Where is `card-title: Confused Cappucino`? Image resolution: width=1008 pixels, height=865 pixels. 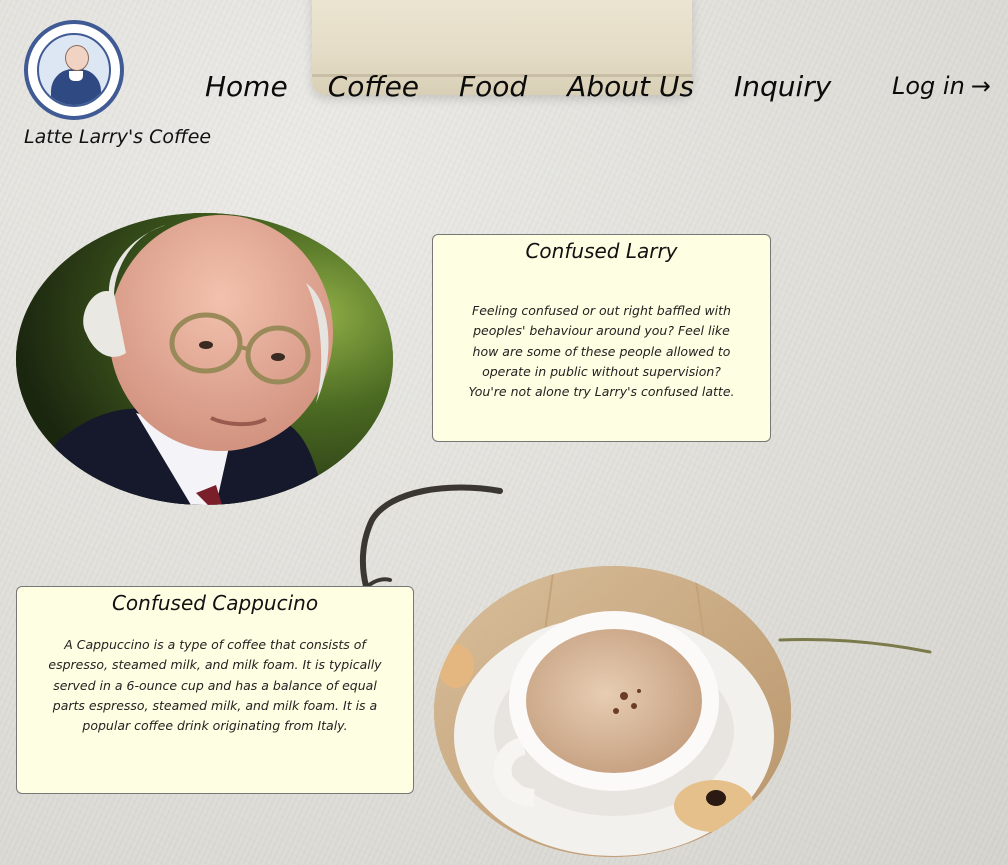
card-title: Confused Cappucino is located at coordinates (215, 603).